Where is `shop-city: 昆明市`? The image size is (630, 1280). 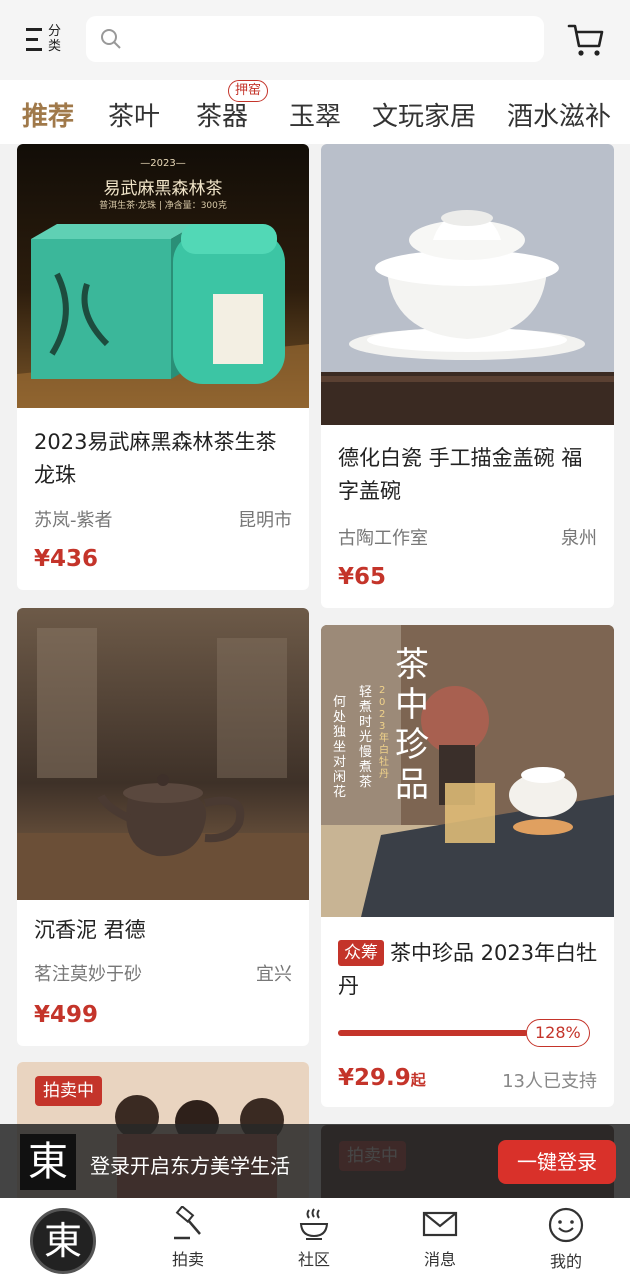
shop-city: 昆明市 is located at coordinates (265, 520).